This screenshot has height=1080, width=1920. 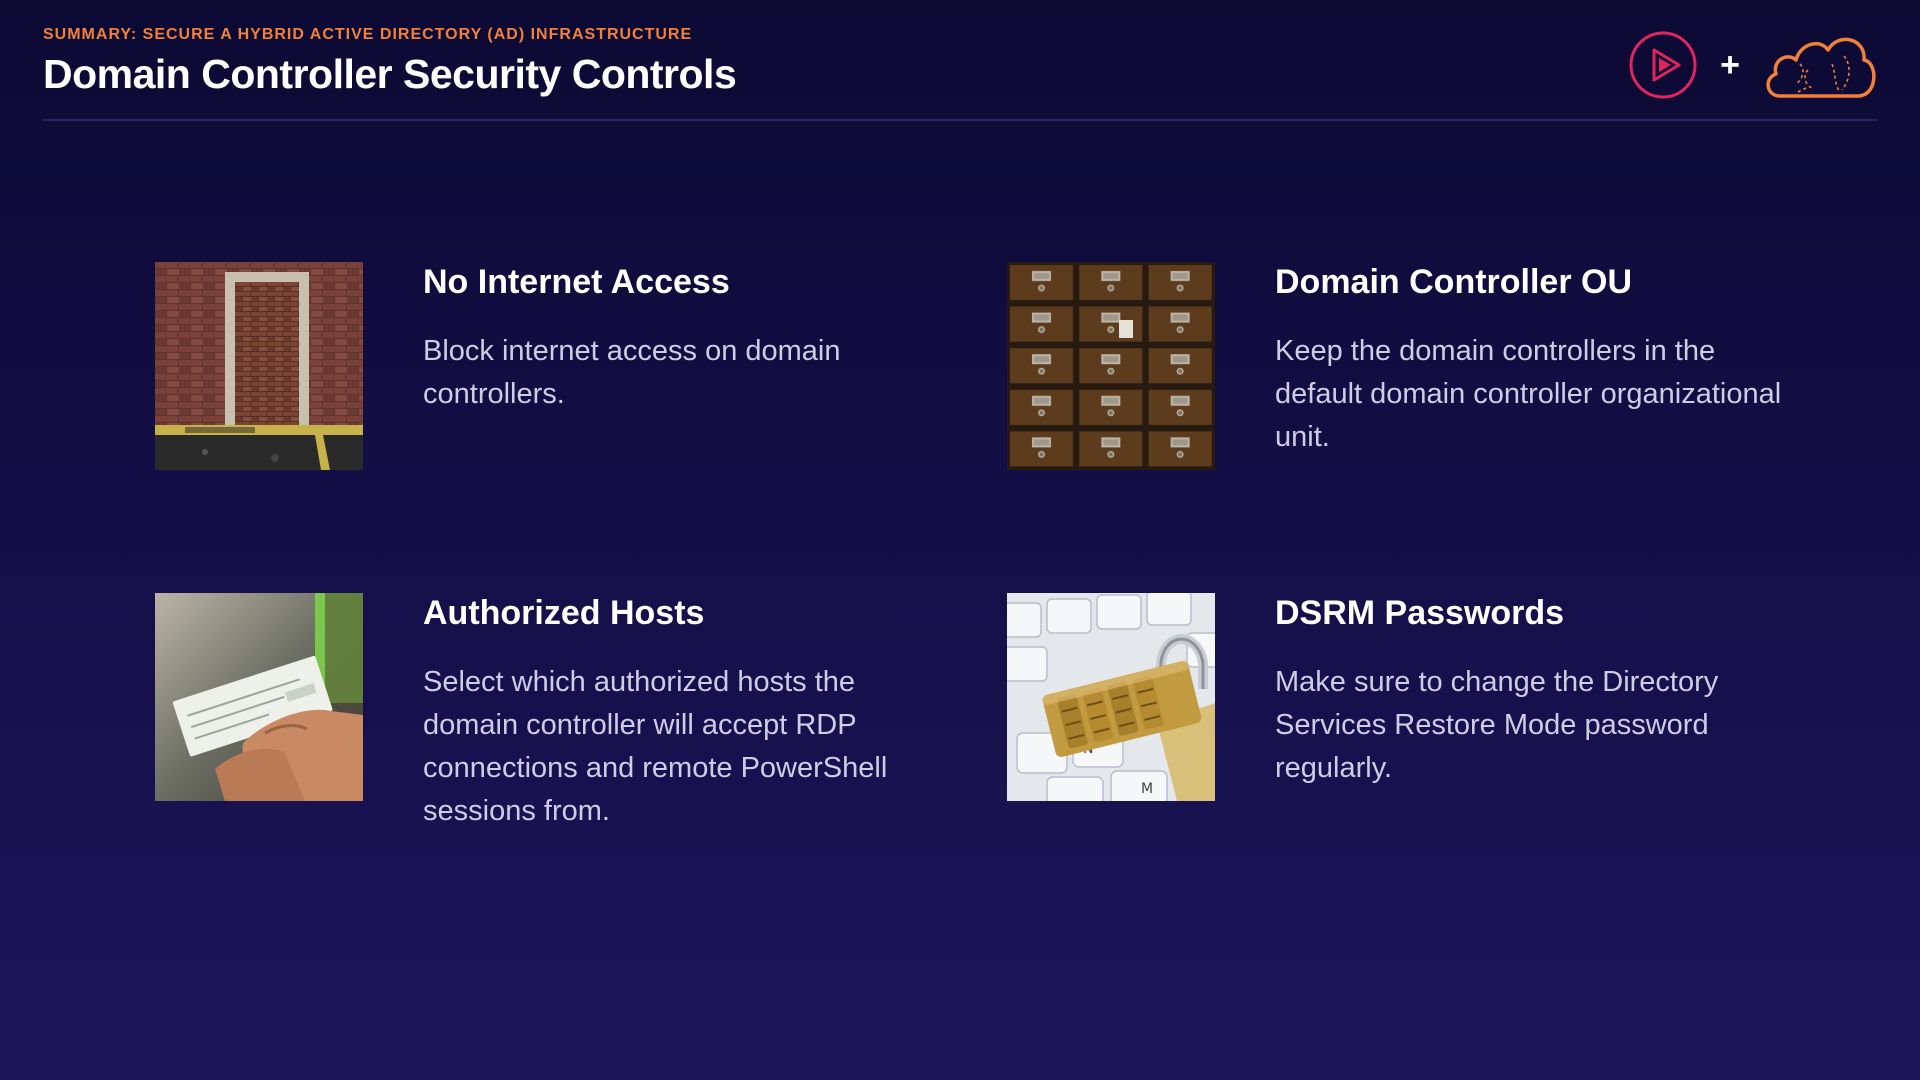 What do you see at coordinates (1753, 65) in the screenshot?
I see `brand-logos: +` at bounding box center [1753, 65].